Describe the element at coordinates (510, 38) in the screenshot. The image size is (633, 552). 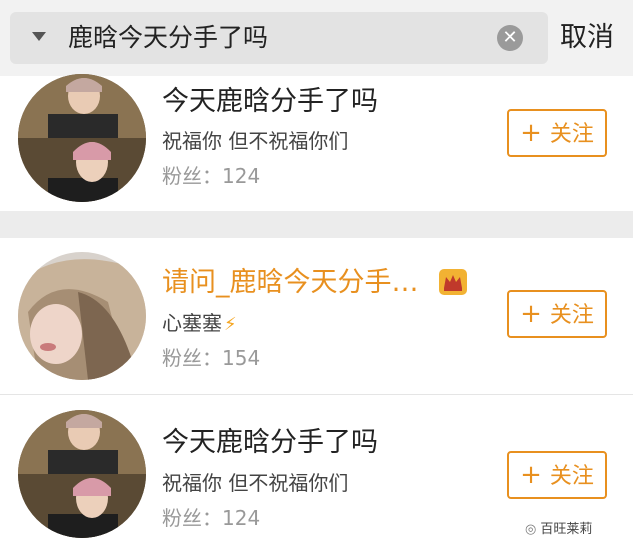
I see `clear-icon: ✕` at that location.